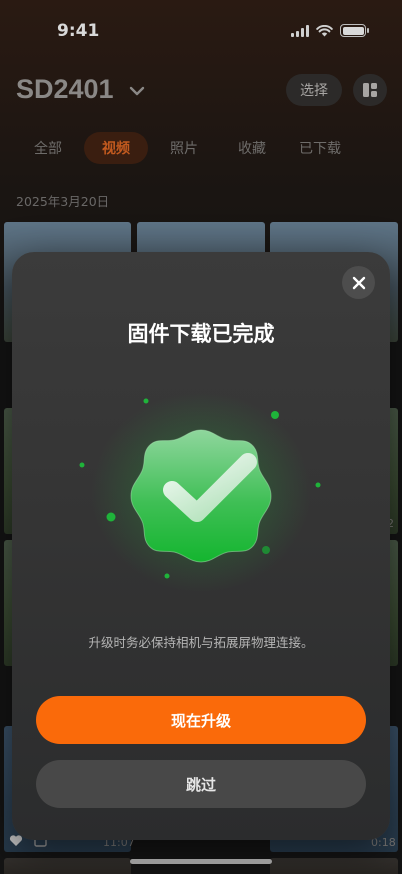 The image size is (402, 874). I want to click on dialog-title: 固件下载已完成, so click(201, 334).